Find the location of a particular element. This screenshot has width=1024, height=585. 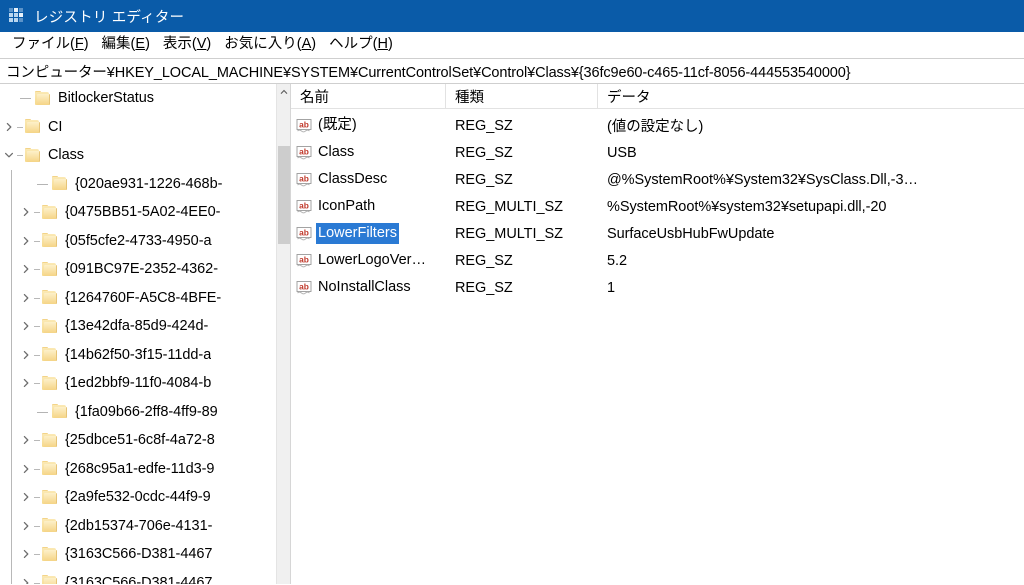

value-name: (既定) is located at coordinates (337, 124).